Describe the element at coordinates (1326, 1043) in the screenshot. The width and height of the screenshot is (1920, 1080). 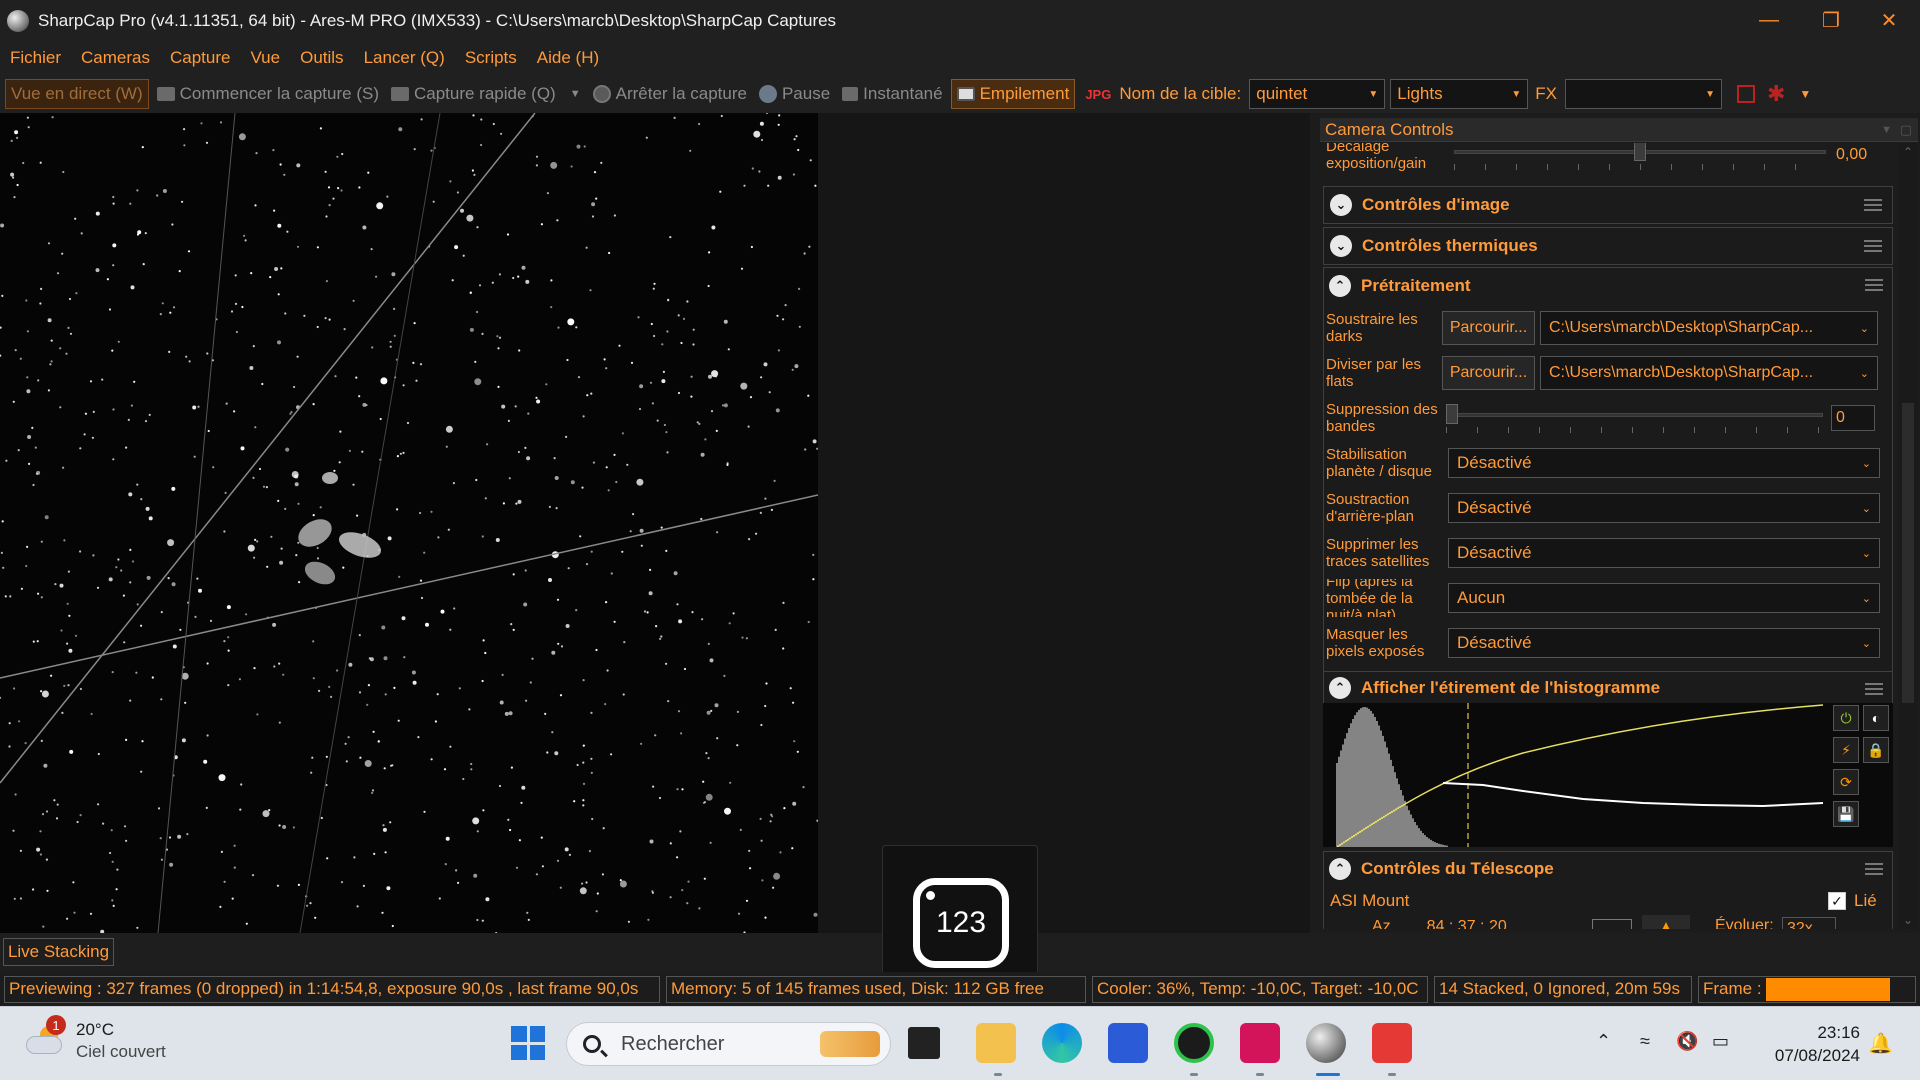
I see `sharpcap-taskbar-icon` at that location.